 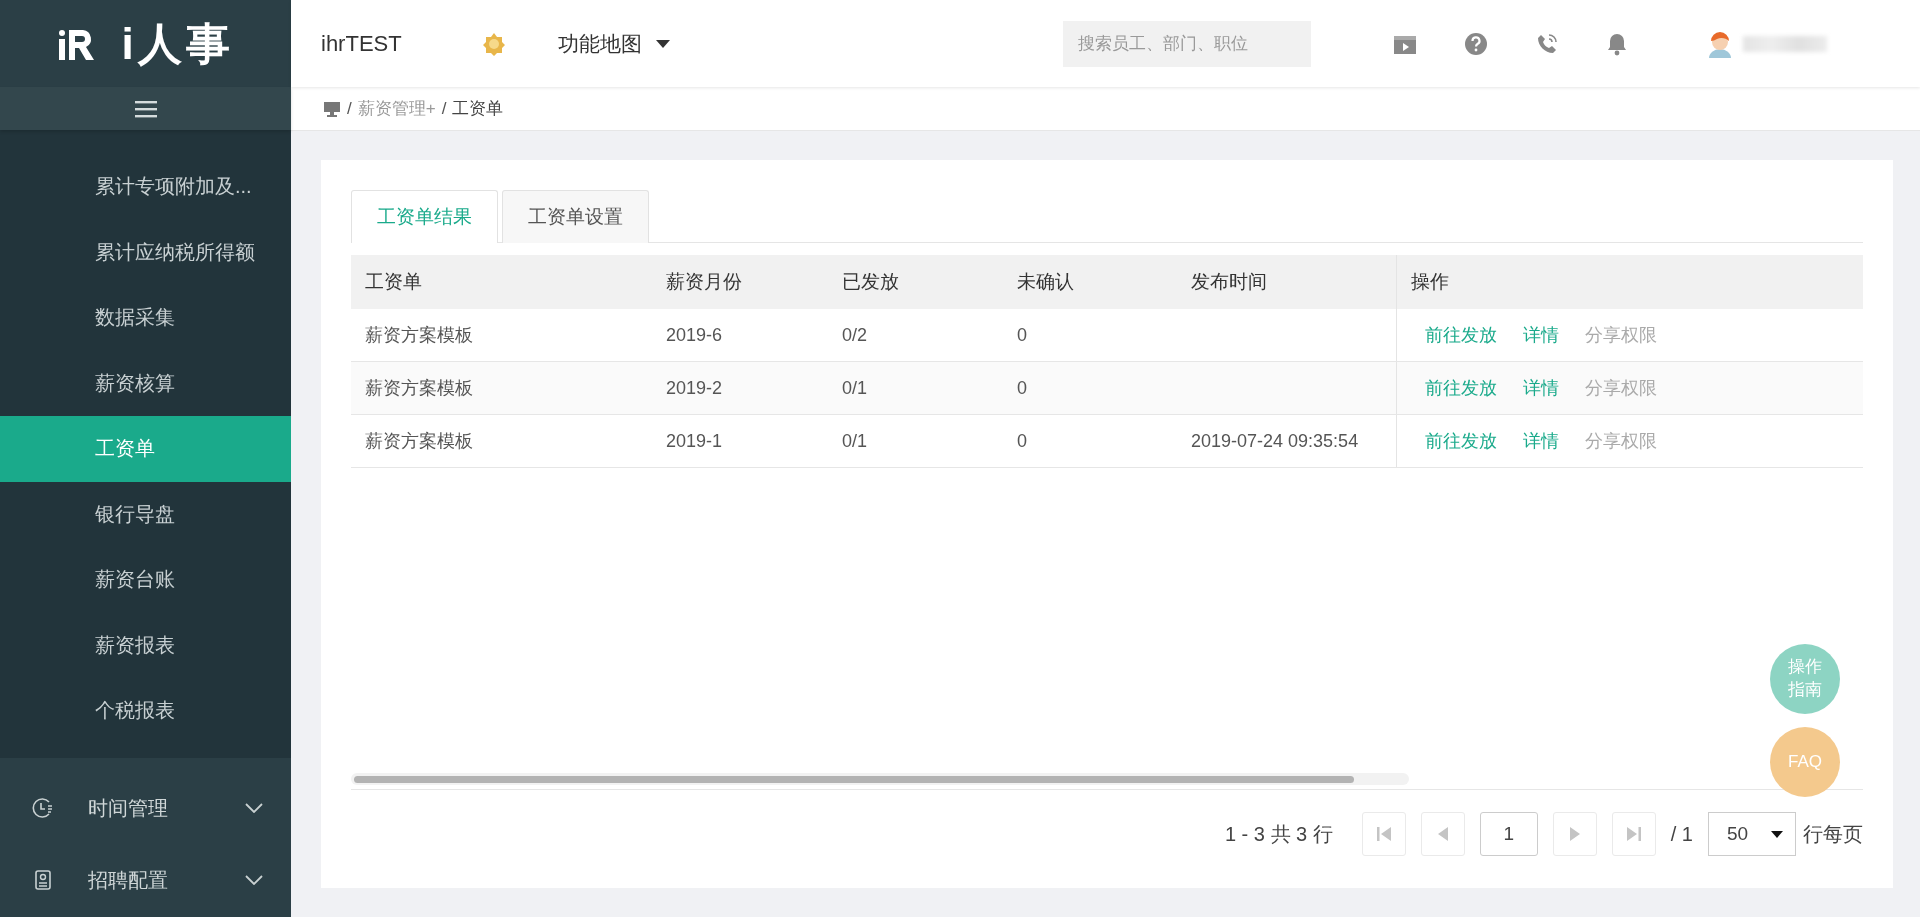 I want to click on computer-icon, so click(x=332, y=108).